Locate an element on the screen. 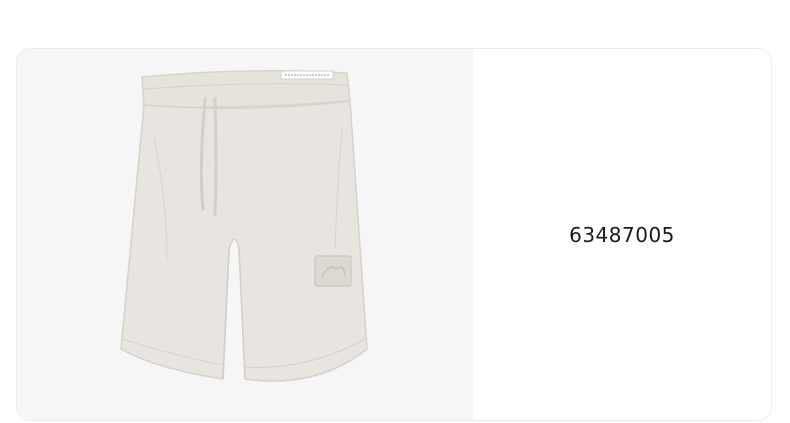 This screenshot has width=790, height=423. product-code: 63487005 is located at coordinates (622, 234).